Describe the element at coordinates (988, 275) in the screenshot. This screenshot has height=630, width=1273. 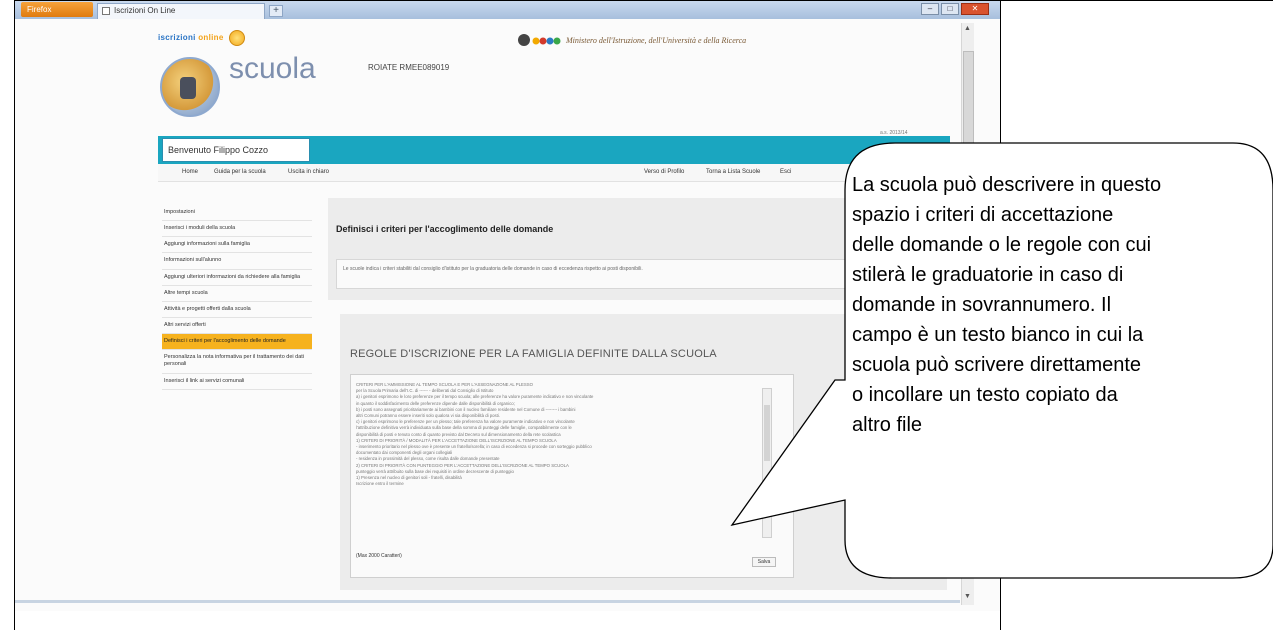
I see `callout-line: stilerà le graduatorie in caso di` at that location.